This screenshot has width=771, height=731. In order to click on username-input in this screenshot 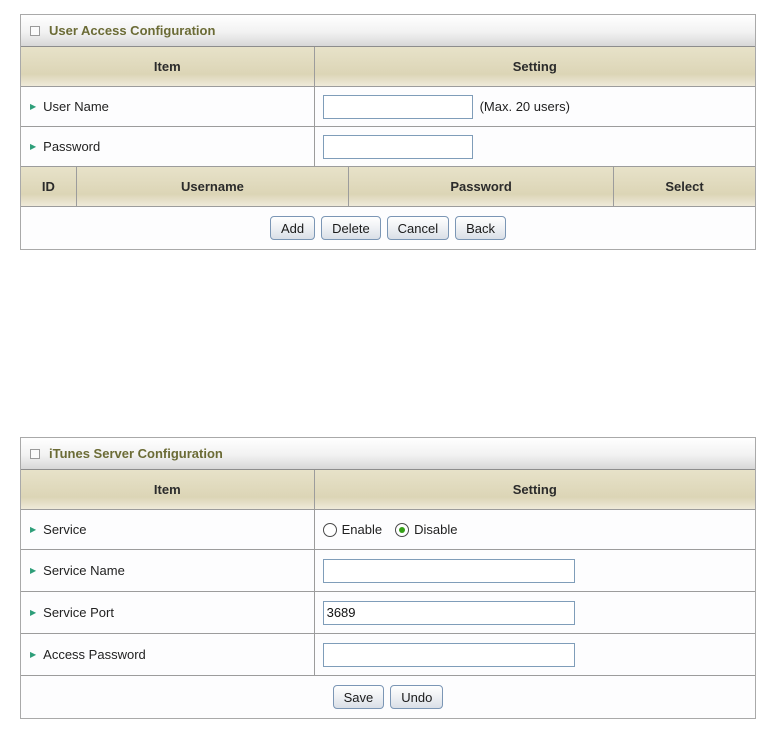, I will do `click(397, 106)`.